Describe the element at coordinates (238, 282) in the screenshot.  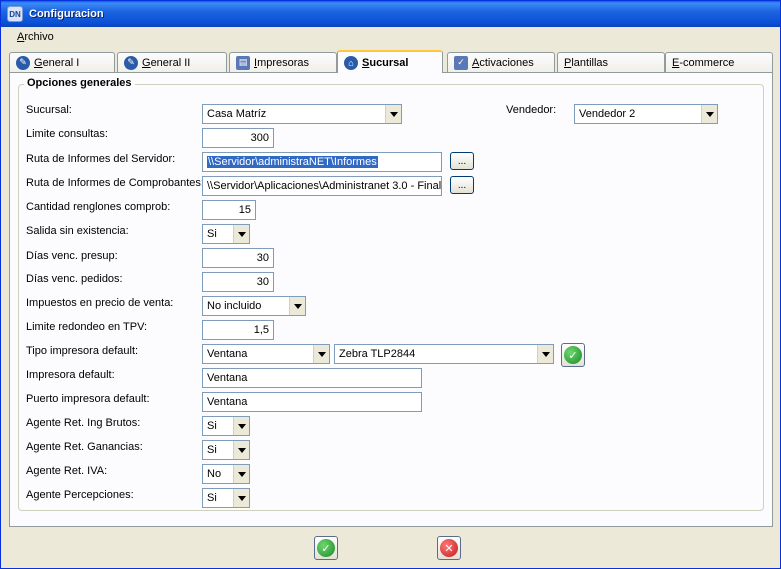
I see `dias-pedidos-input: 30` at that location.